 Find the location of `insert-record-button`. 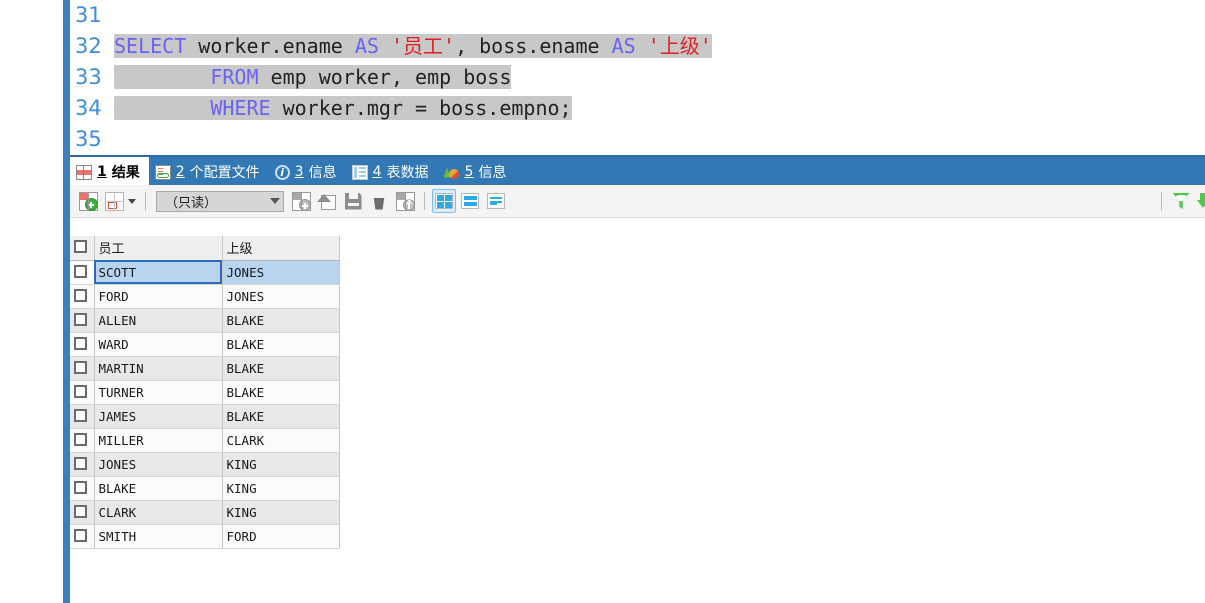

insert-record-button is located at coordinates (301, 201).